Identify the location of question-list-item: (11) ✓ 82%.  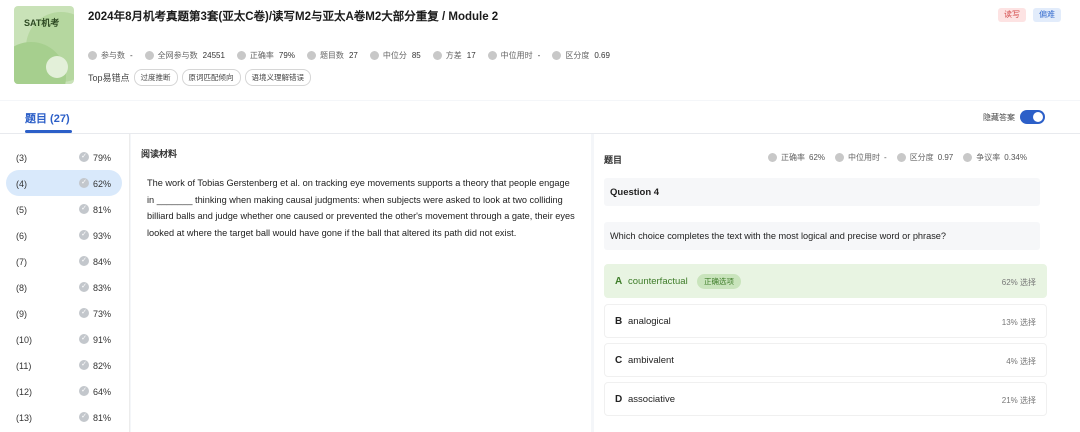
(64, 365).